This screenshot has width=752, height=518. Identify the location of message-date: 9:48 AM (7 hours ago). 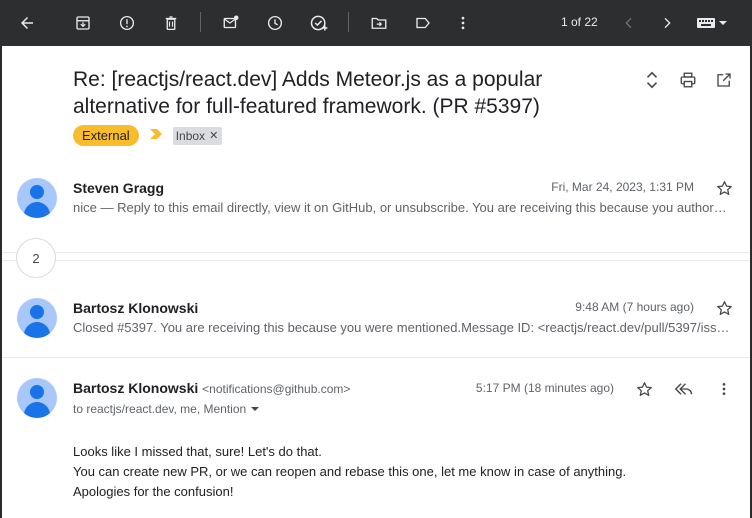
(634, 307).